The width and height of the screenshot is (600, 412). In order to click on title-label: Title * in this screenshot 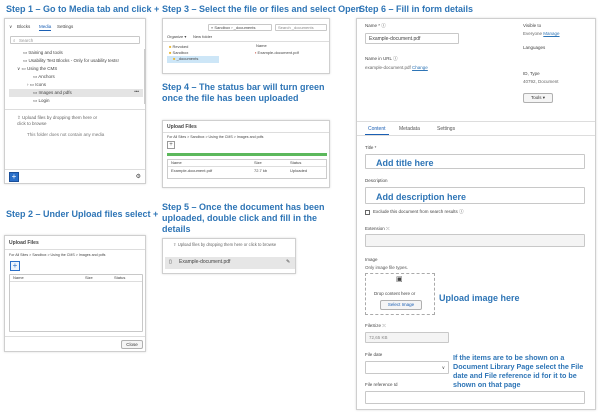, I will do `click(371, 147)`.